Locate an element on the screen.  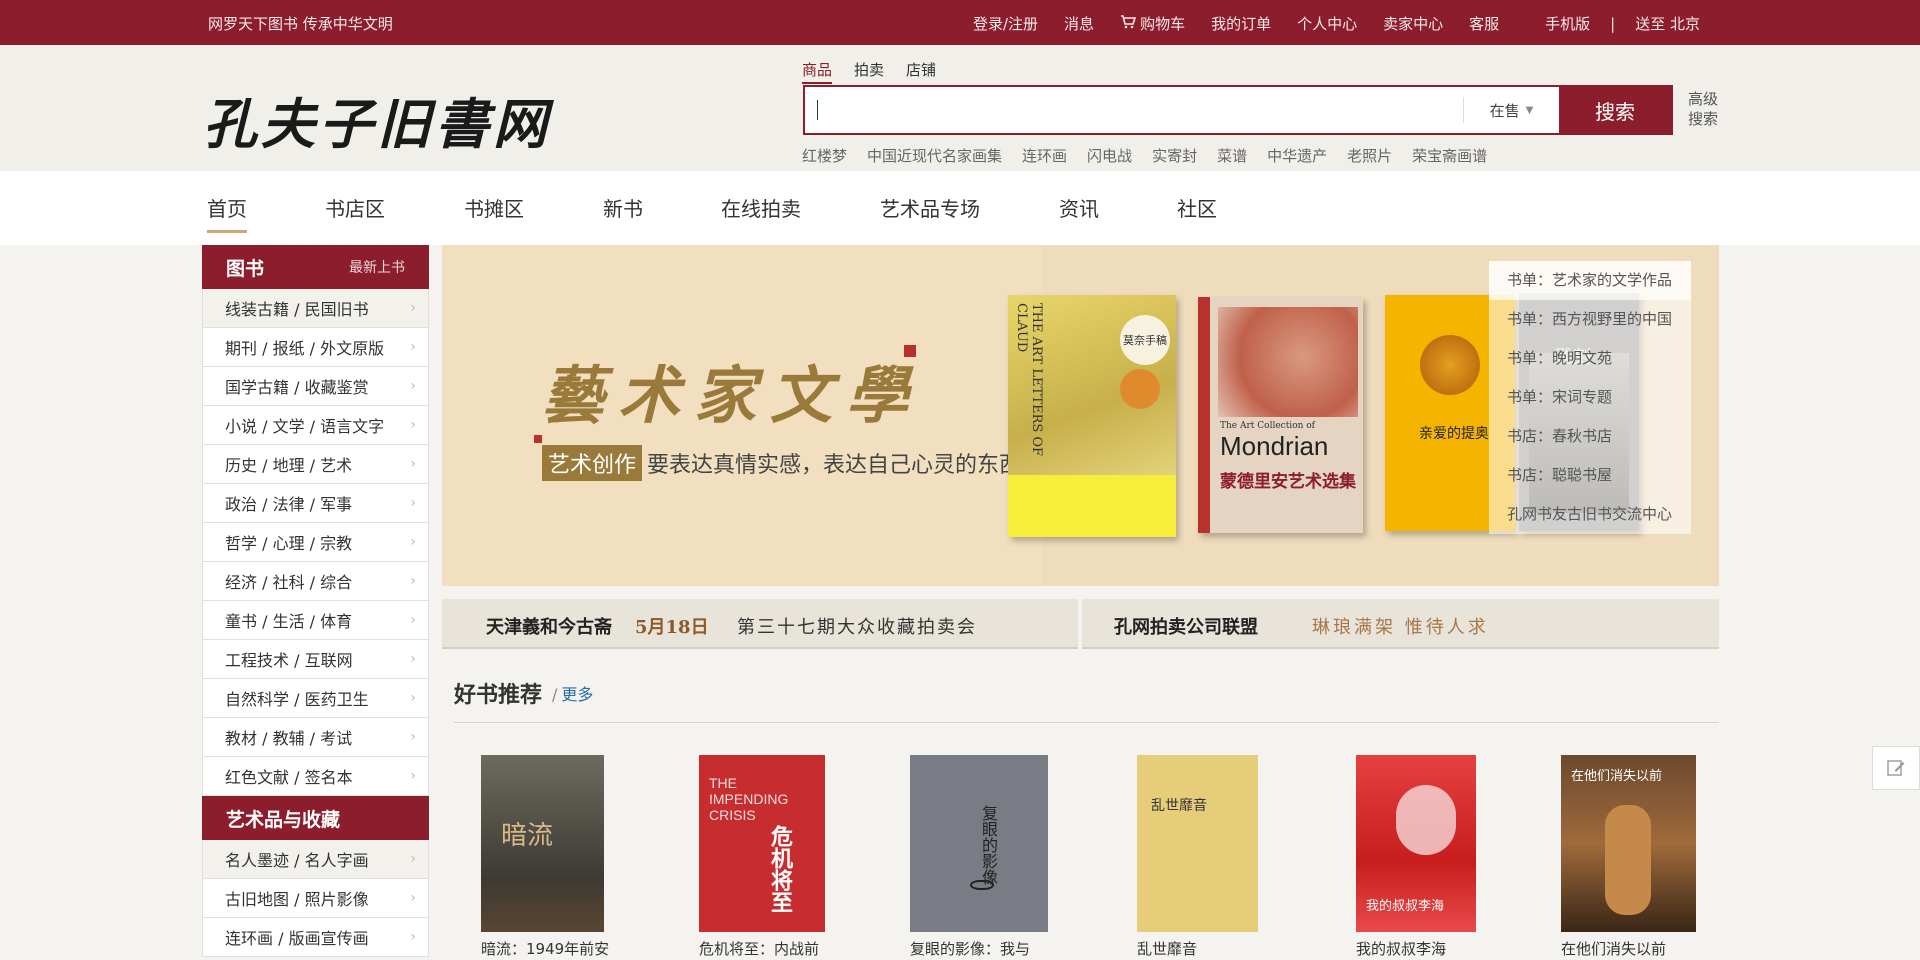
login-link: 登录/注册 is located at coordinates (1005, 23).